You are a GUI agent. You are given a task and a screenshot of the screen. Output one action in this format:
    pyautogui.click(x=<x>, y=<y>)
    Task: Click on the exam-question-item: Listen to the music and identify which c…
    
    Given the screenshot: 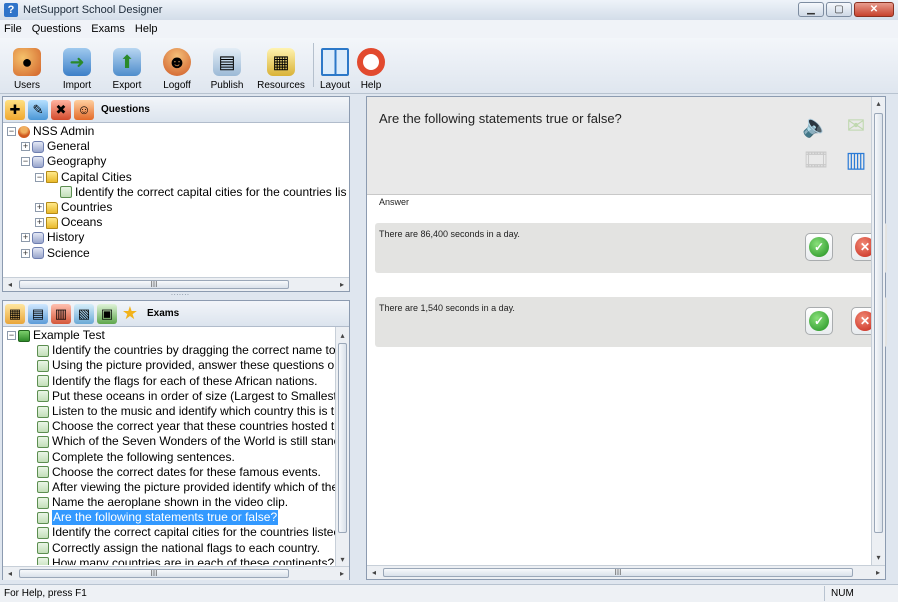 What is the action you would take?
    pyautogui.click(x=169, y=411)
    